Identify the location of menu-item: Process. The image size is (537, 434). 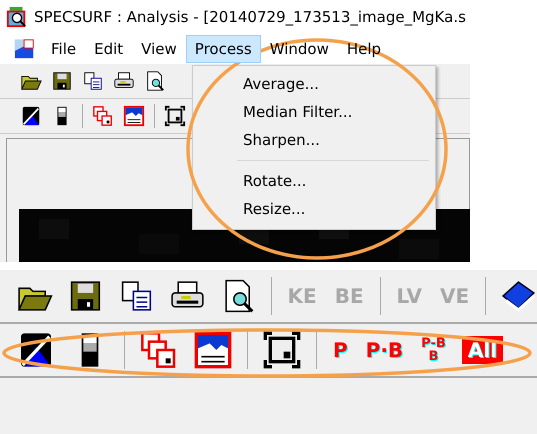
(223, 49).